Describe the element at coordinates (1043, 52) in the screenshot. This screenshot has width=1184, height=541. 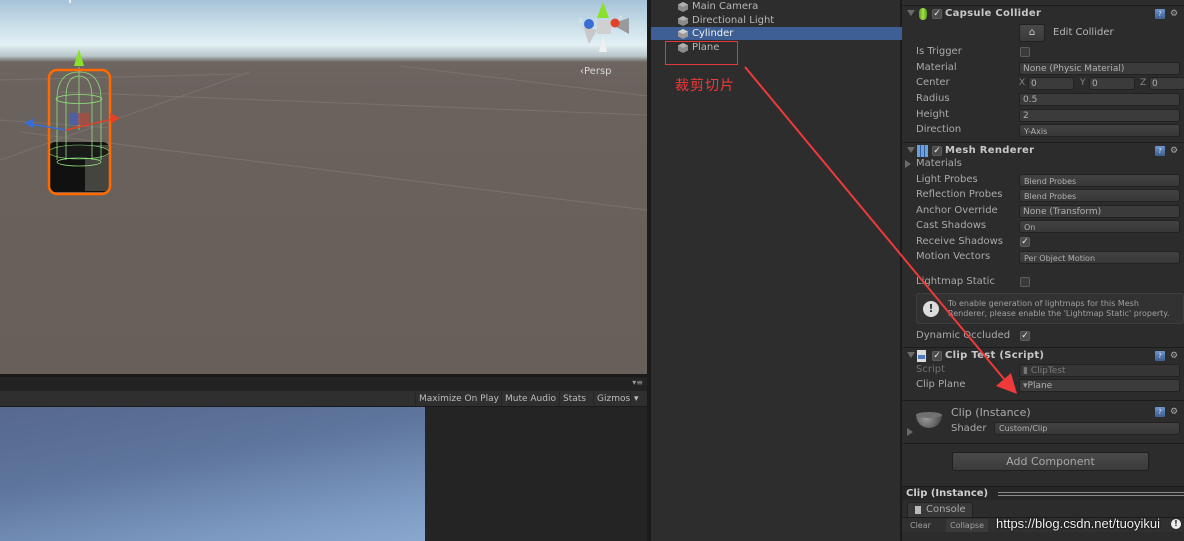
I see `is-trigger-row: Is Trigger` at that location.